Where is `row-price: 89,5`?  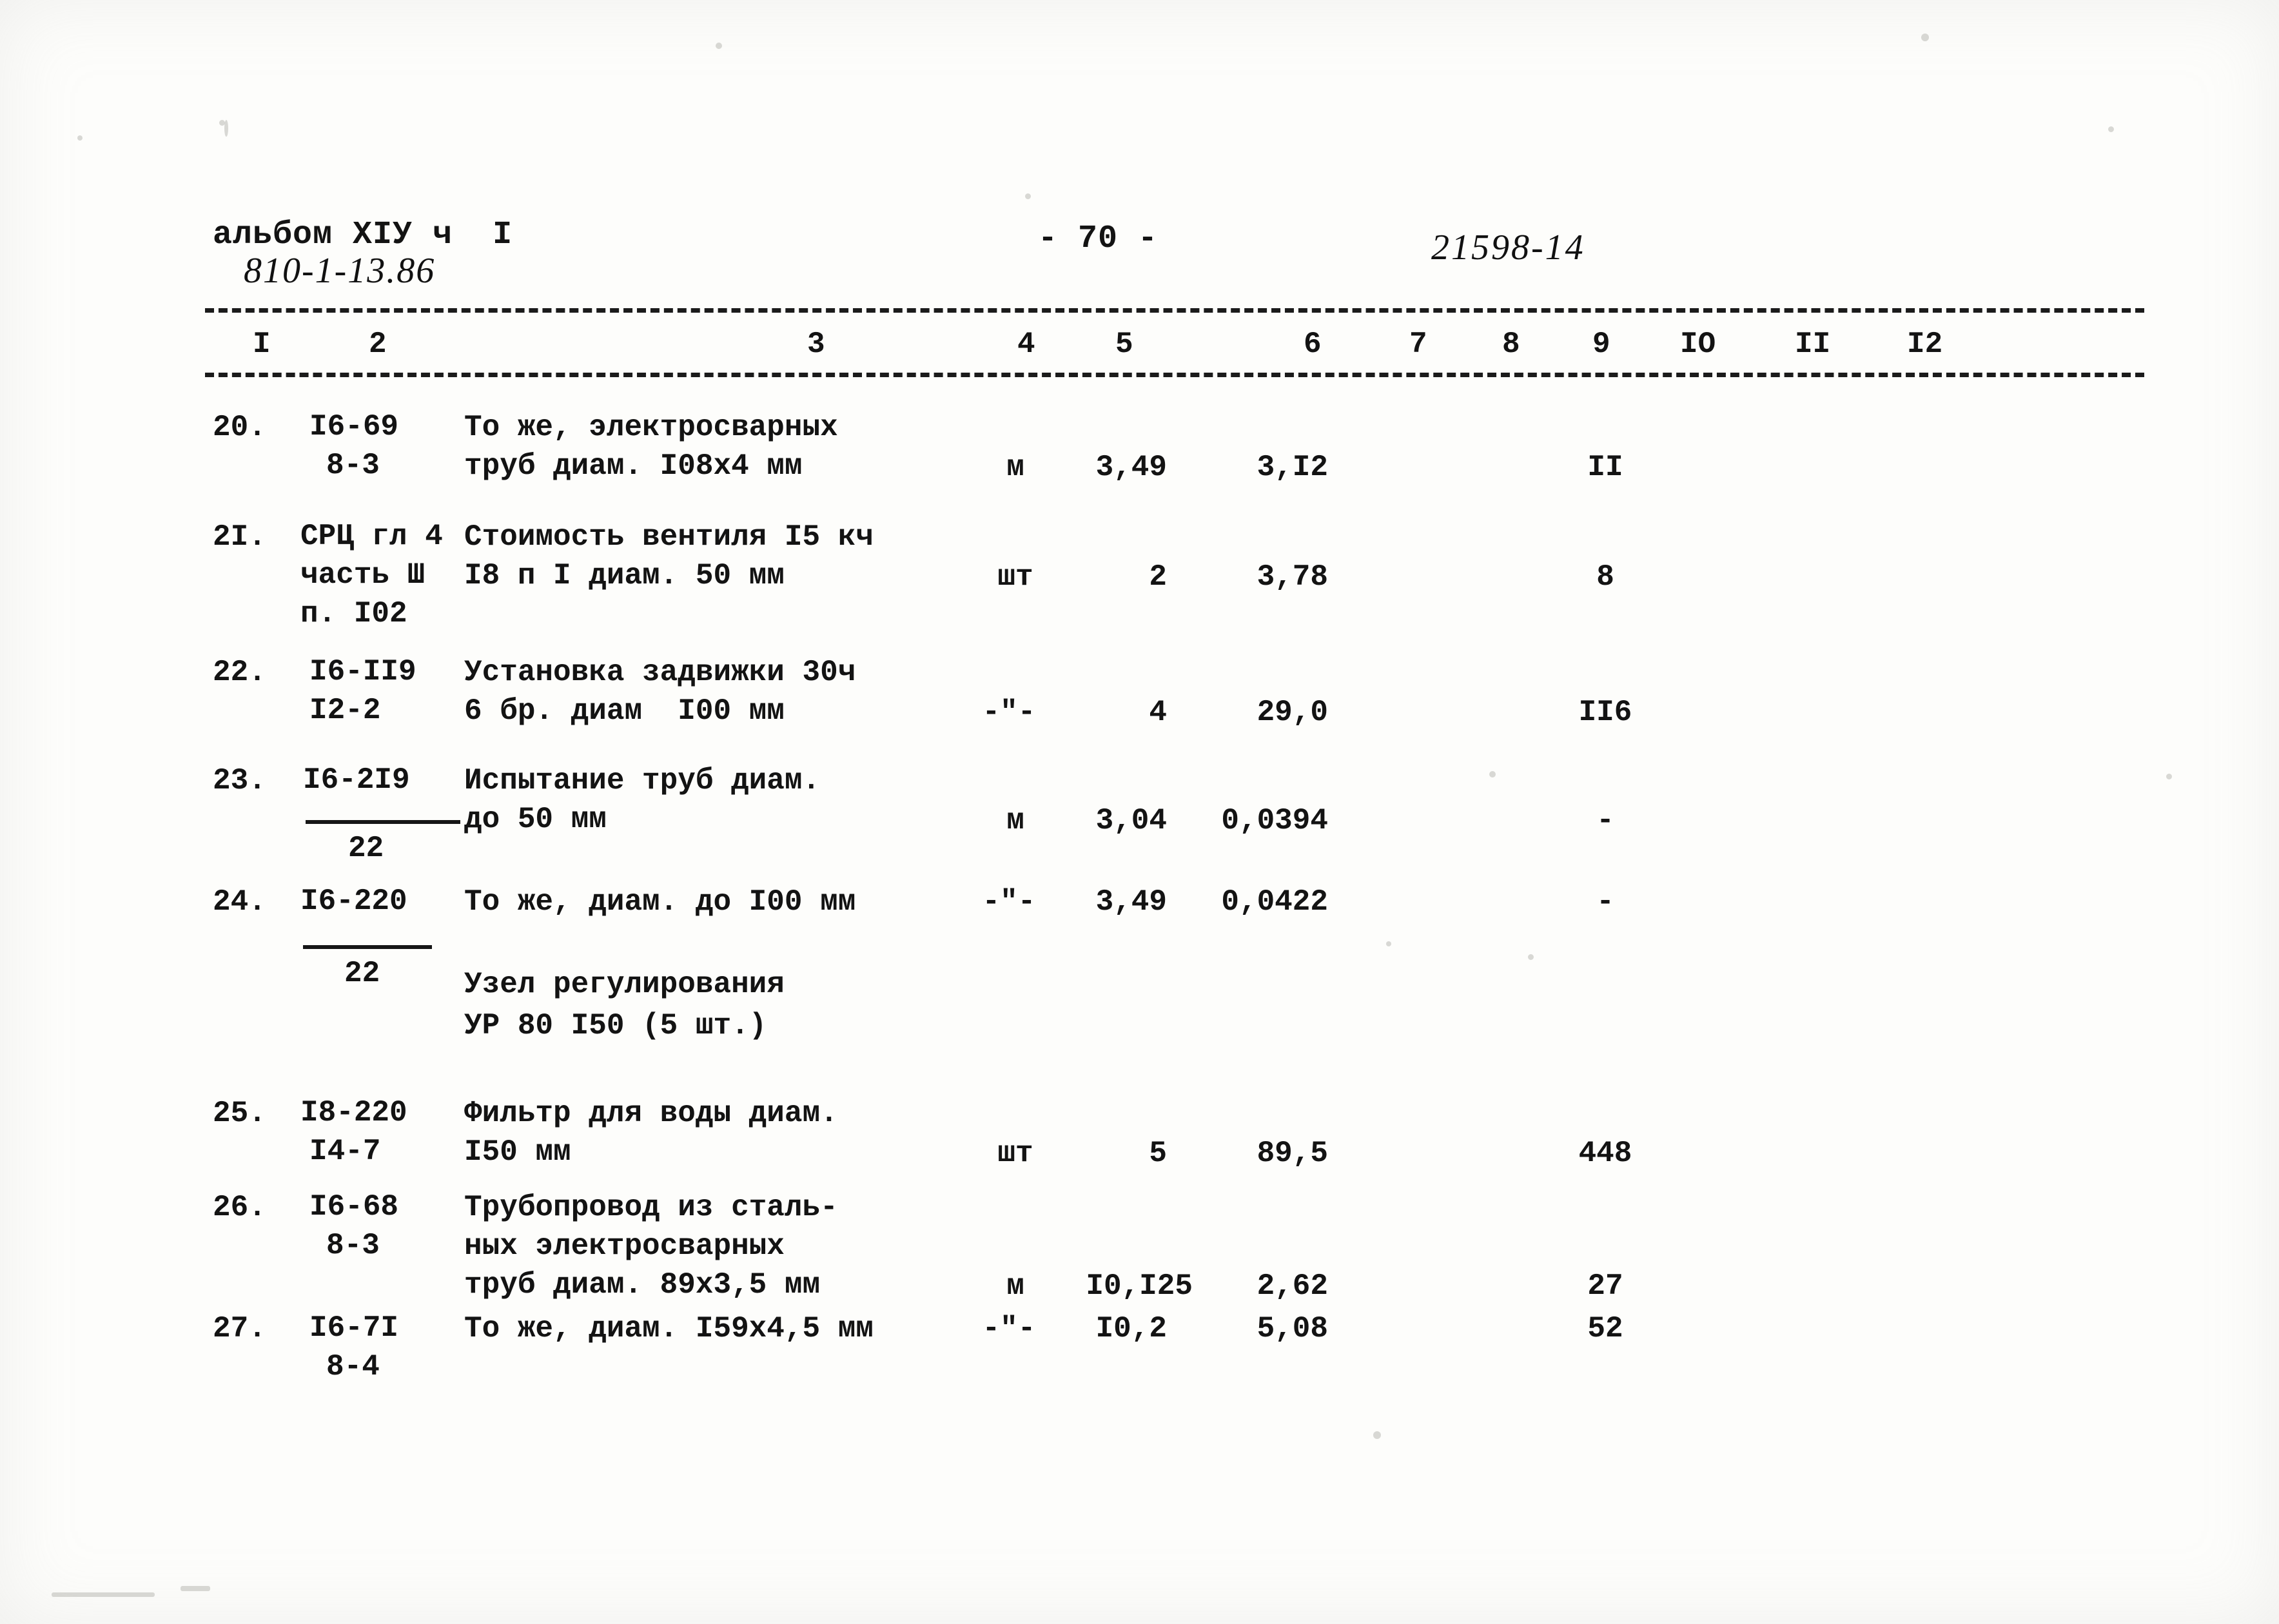
row-price: 89,5 is located at coordinates (1292, 1153).